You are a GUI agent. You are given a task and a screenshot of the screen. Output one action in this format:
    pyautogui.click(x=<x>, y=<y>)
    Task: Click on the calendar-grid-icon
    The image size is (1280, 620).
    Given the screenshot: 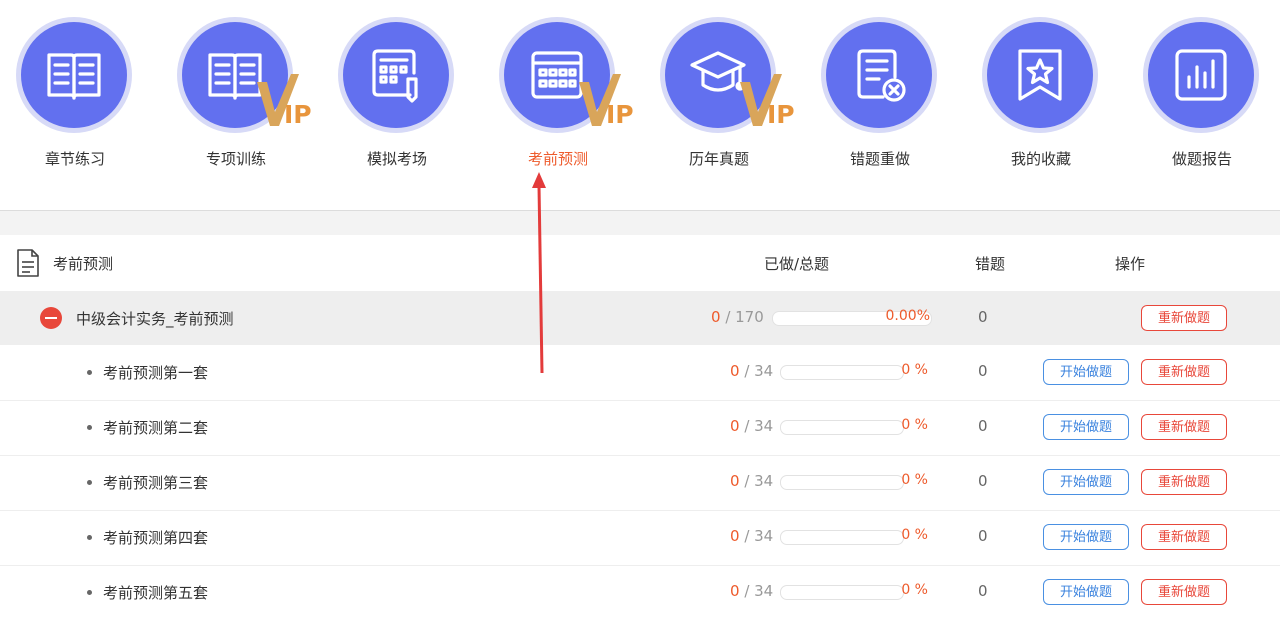 What is the action you would take?
    pyautogui.click(x=557, y=75)
    